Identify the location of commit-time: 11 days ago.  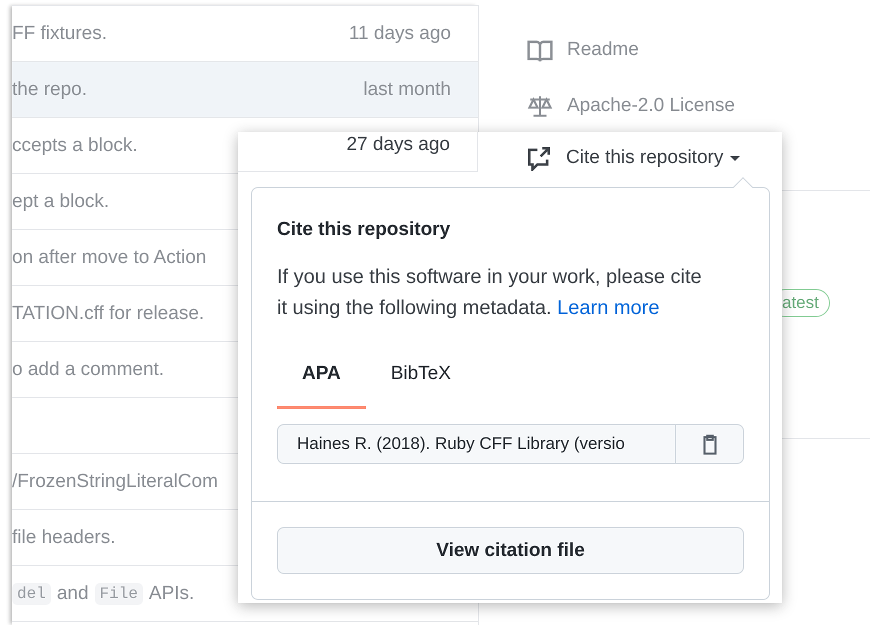
(399, 33).